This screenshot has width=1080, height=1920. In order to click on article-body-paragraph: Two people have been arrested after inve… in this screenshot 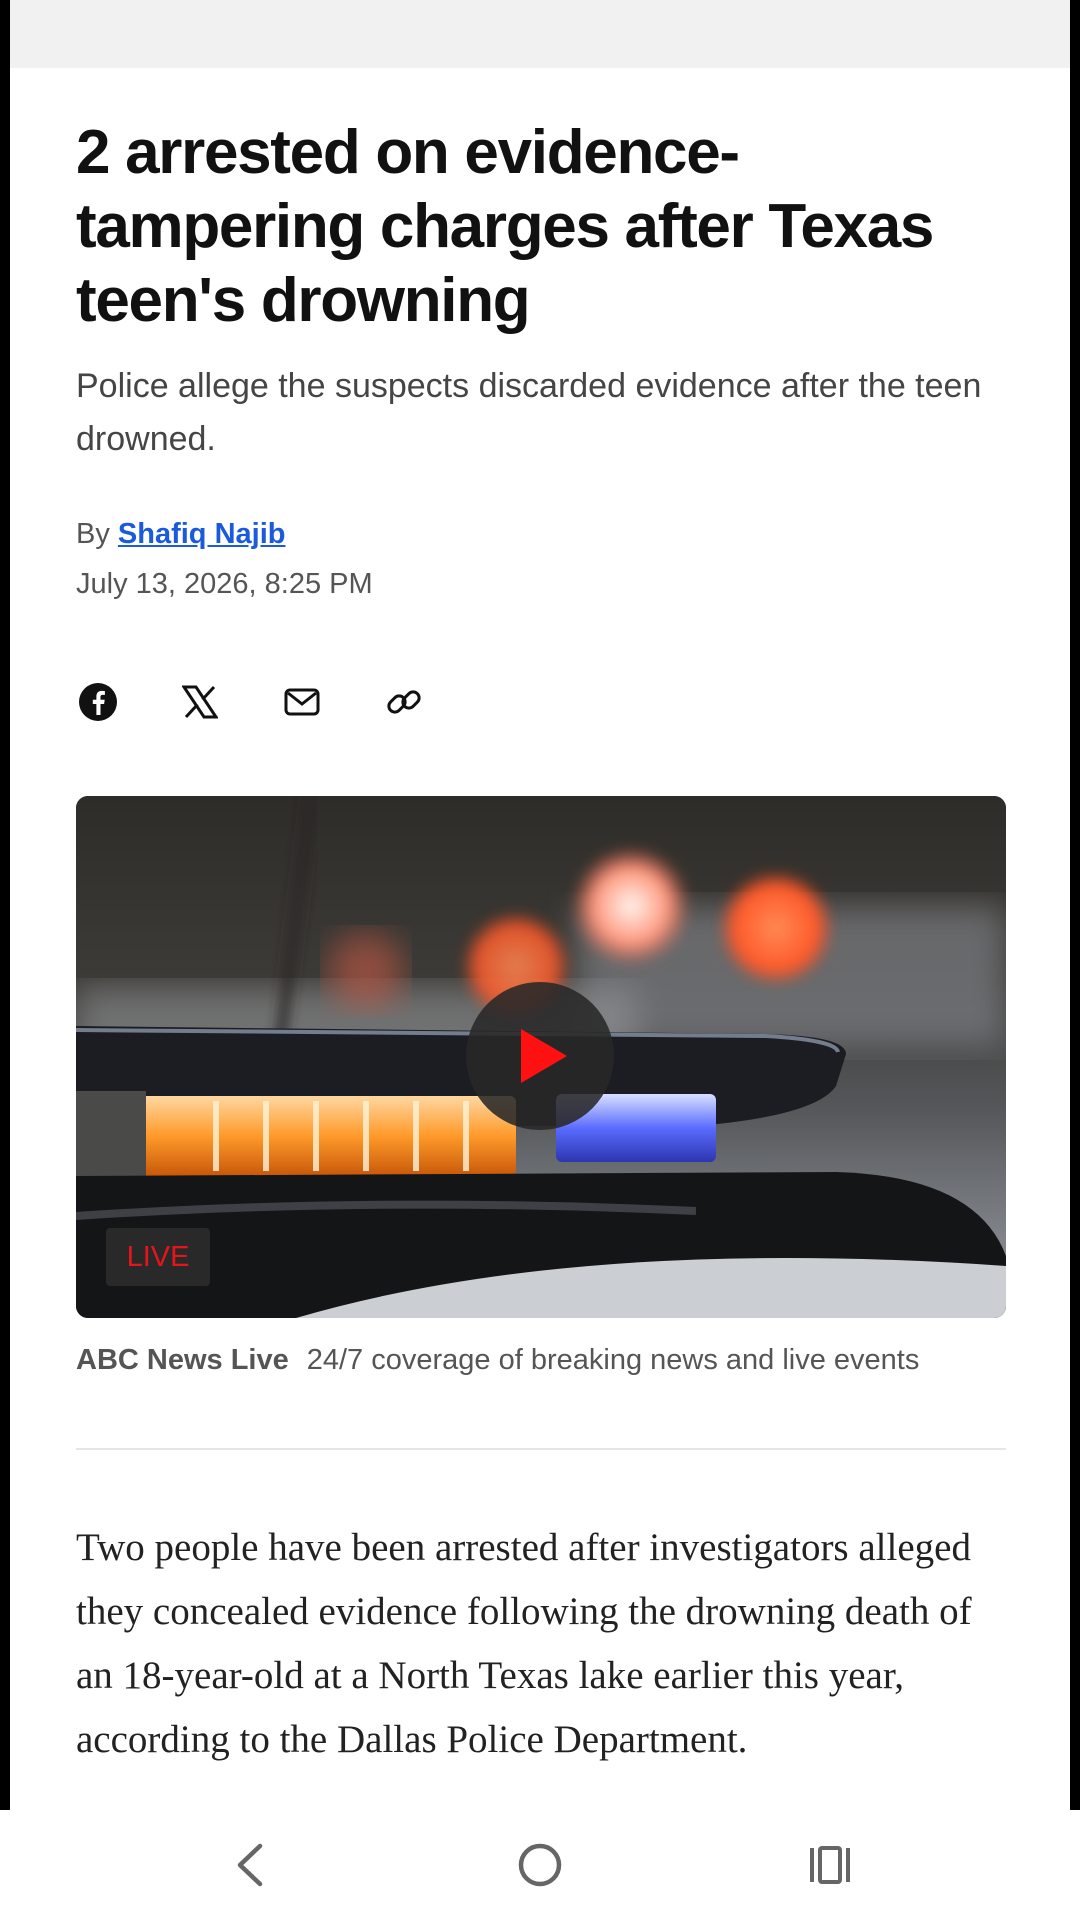, I will do `click(524, 1643)`.